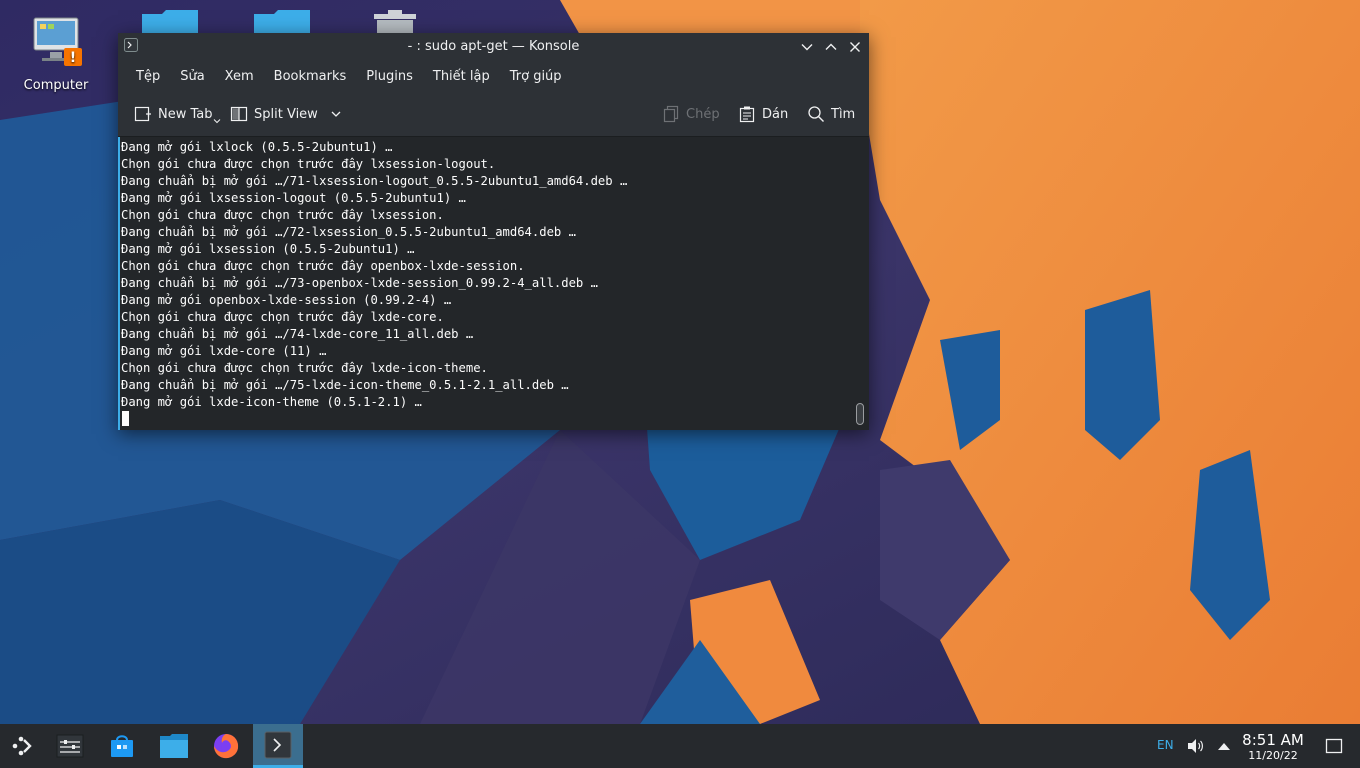 The width and height of the screenshot is (1360, 768). I want to click on menu-edit: Sửa, so click(192, 76).